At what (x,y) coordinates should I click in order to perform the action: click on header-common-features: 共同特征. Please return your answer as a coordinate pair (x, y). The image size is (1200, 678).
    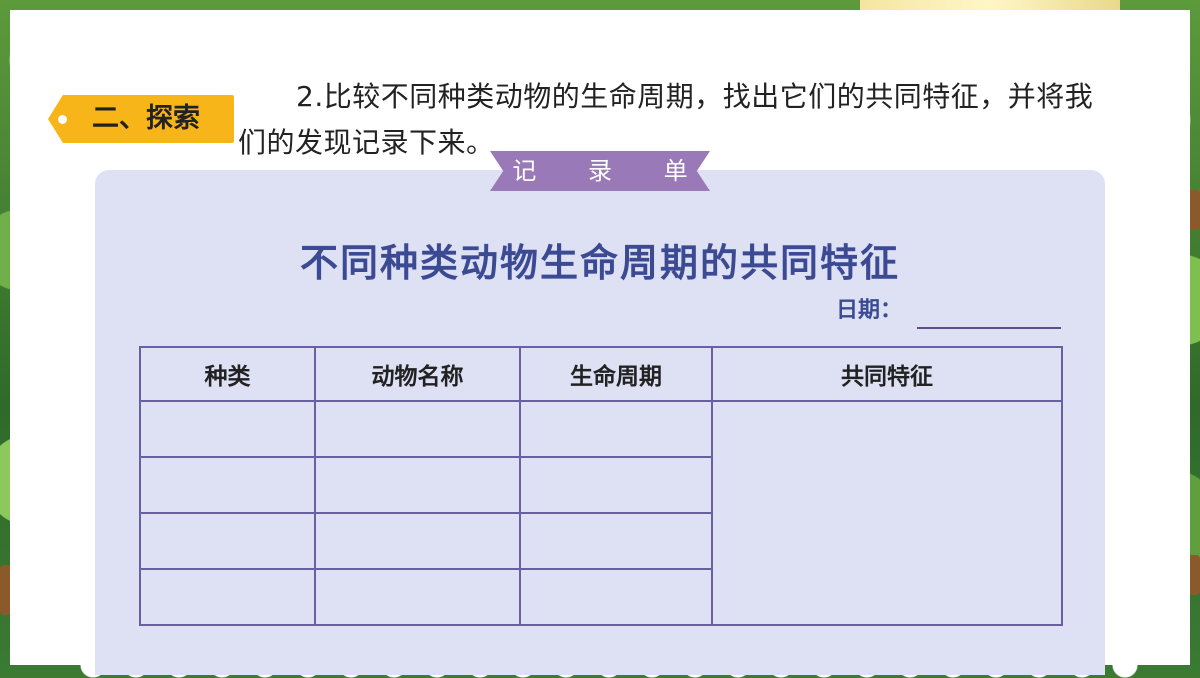
    Looking at the image, I should click on (887, 374).